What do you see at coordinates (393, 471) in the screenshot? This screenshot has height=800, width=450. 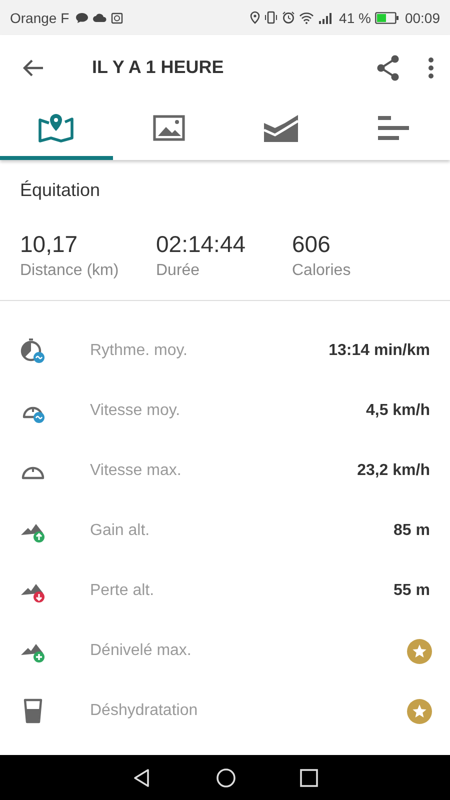 I see `metric-value: 23,2 km/h` at bounding box center [393, 471].